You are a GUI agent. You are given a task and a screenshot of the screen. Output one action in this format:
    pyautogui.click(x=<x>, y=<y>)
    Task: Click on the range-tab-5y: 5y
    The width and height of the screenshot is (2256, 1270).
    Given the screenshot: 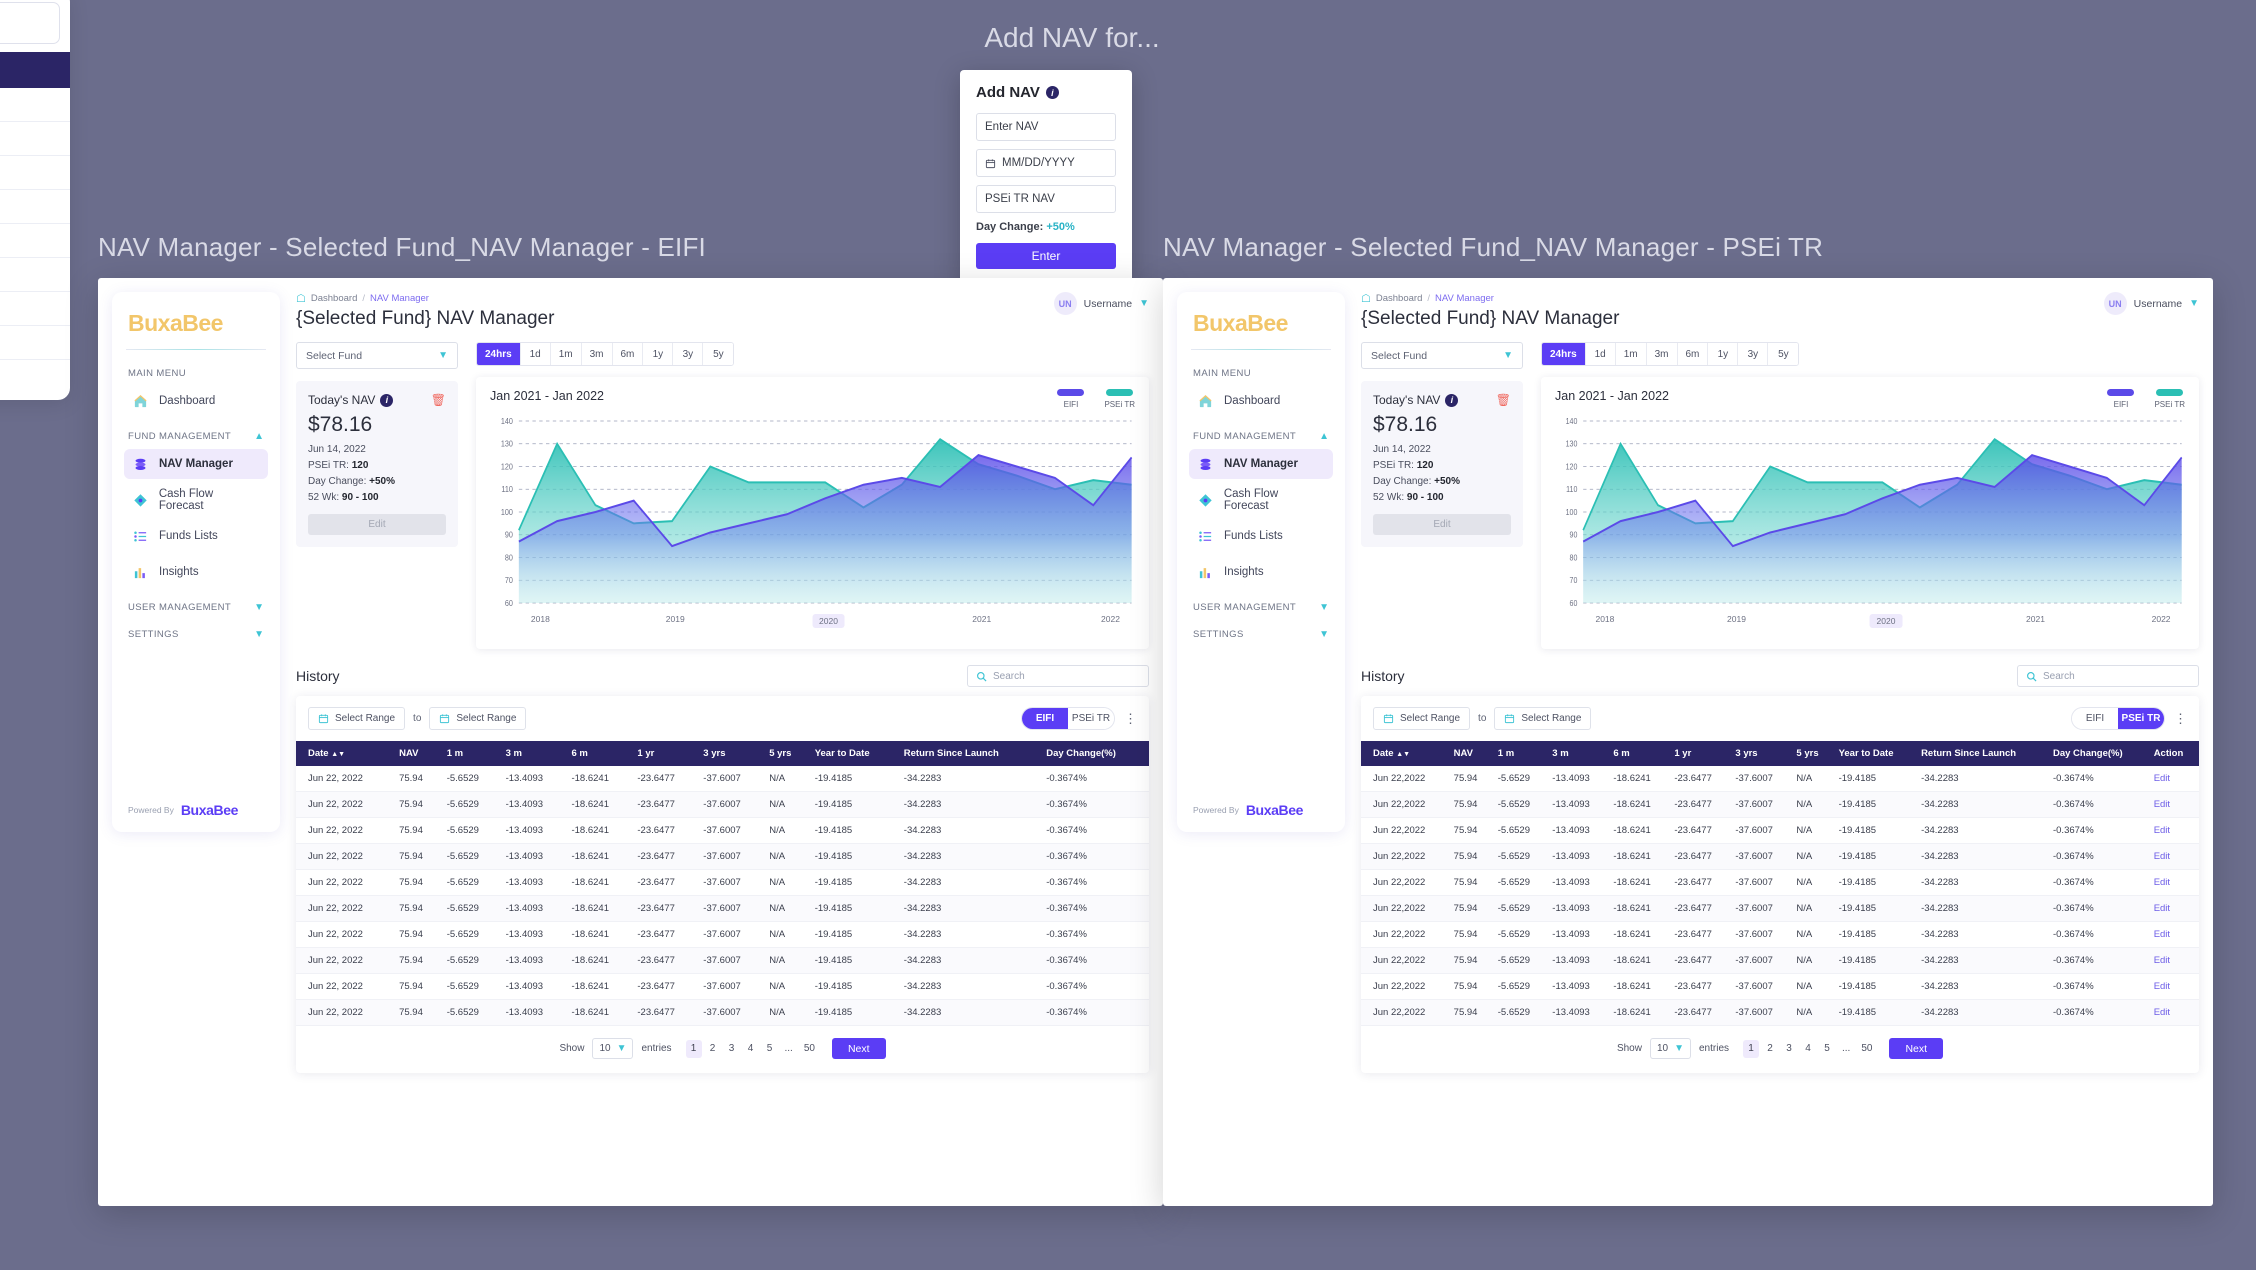 What is the action you would take?
    pyautogui.click(x=1783, y=354)
    